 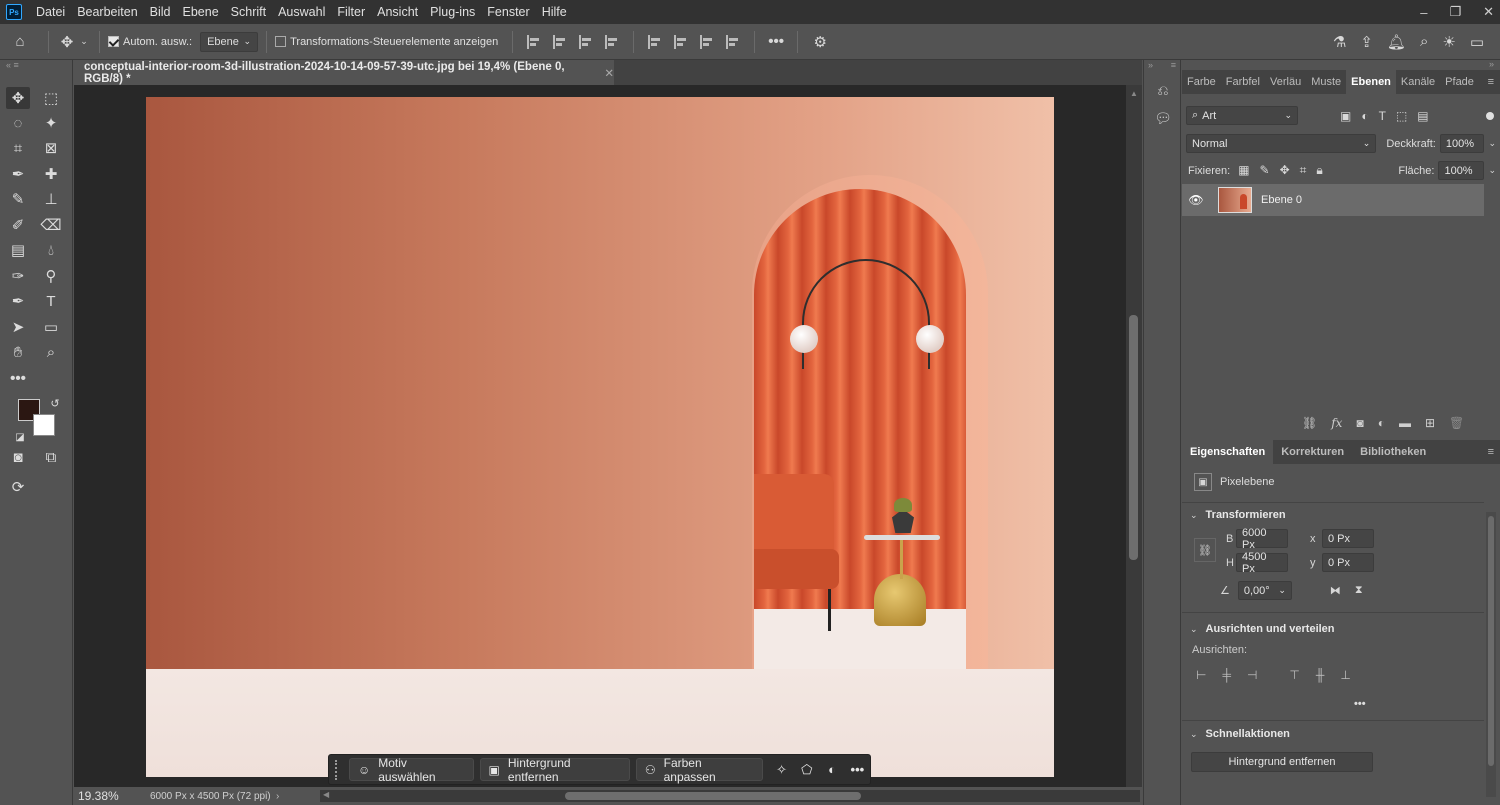 What do you see at coordinates (397, 12) in the screenshot?
I see `menu-ansicht: Ansicht` at bounding box center [397, 12].